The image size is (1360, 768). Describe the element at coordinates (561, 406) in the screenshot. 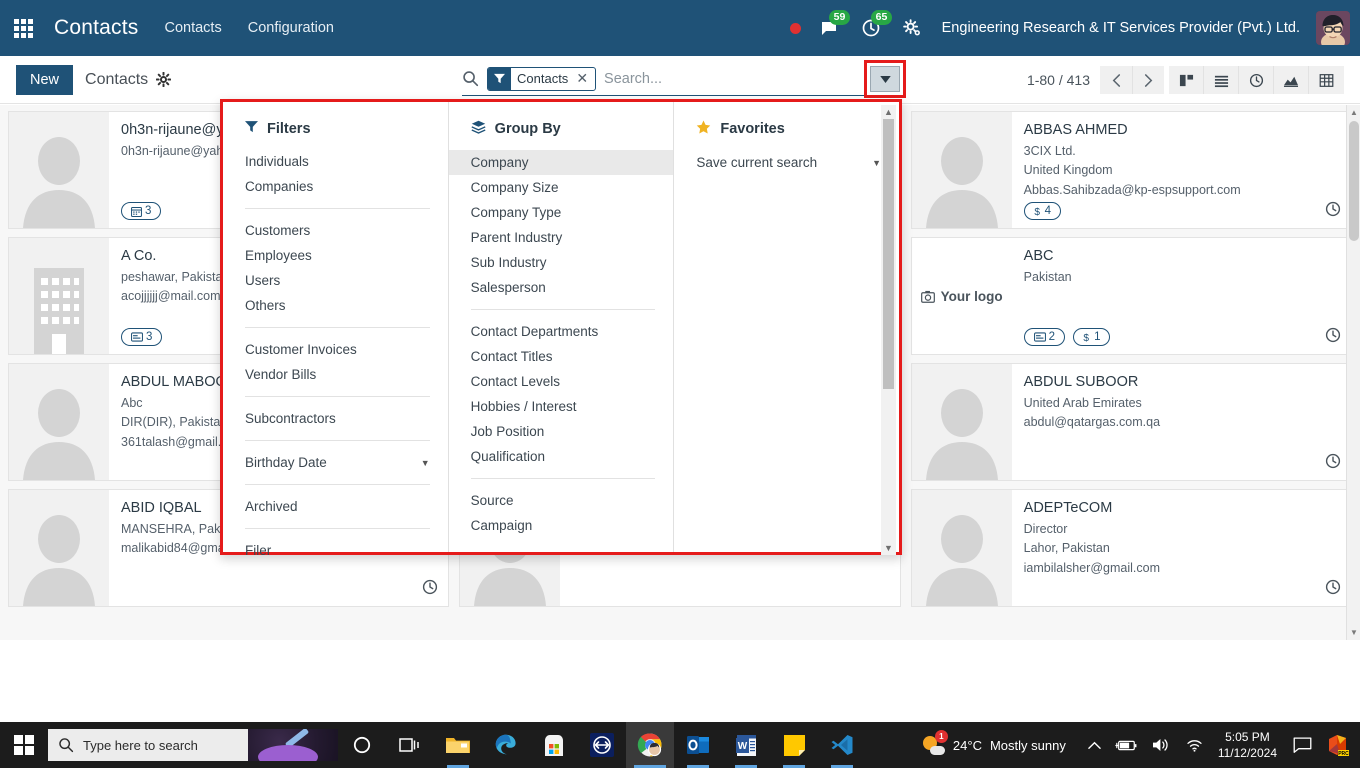

I see `groupby-hobbies-interest: Hobbies / Interest` at that location.